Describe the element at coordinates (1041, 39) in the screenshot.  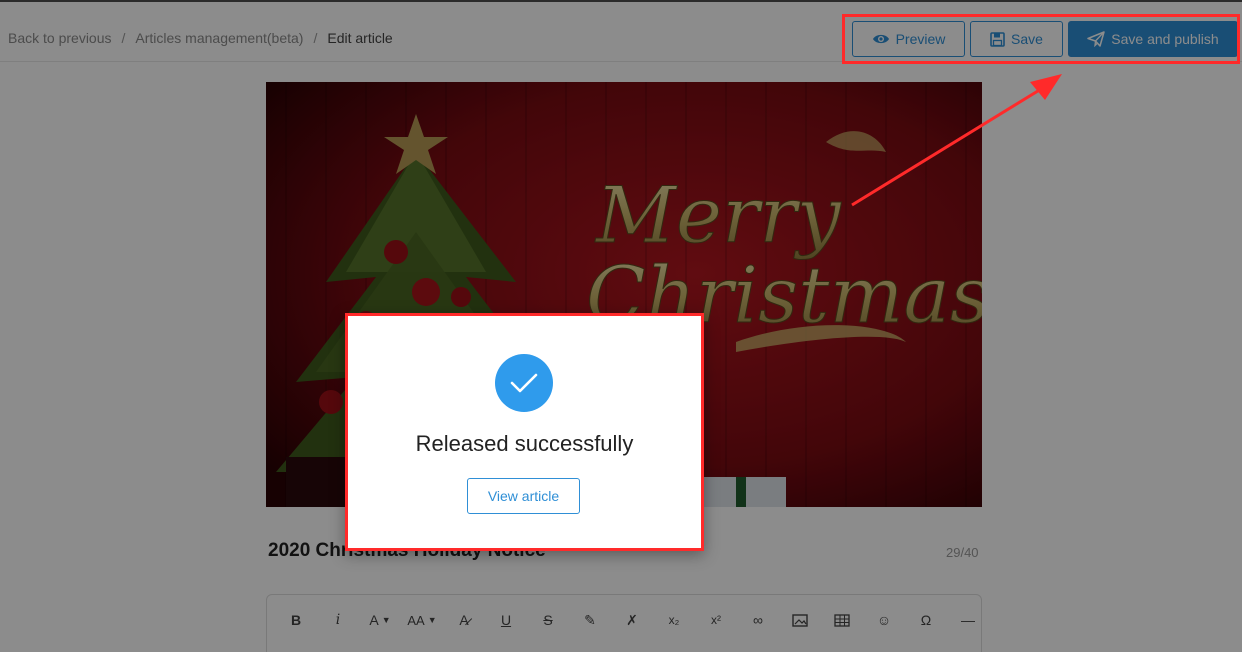
I see `highlight-box-annotation` at that location.